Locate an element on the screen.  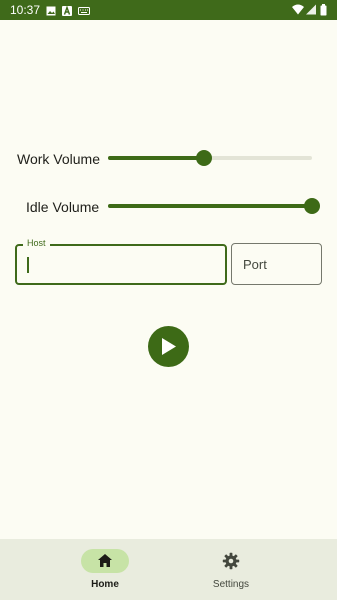
host-input: Host is located at coordinates (121, 261).